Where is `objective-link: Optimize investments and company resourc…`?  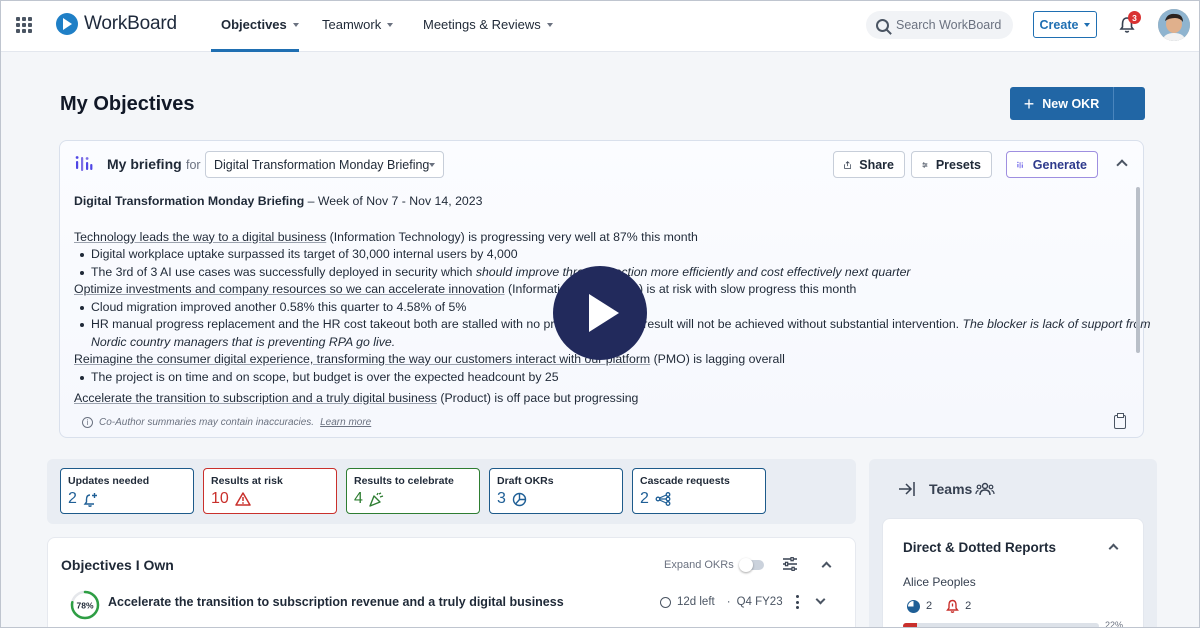
objective-link: Optimize investments and company resourc… is located at coordinates (289, 289).